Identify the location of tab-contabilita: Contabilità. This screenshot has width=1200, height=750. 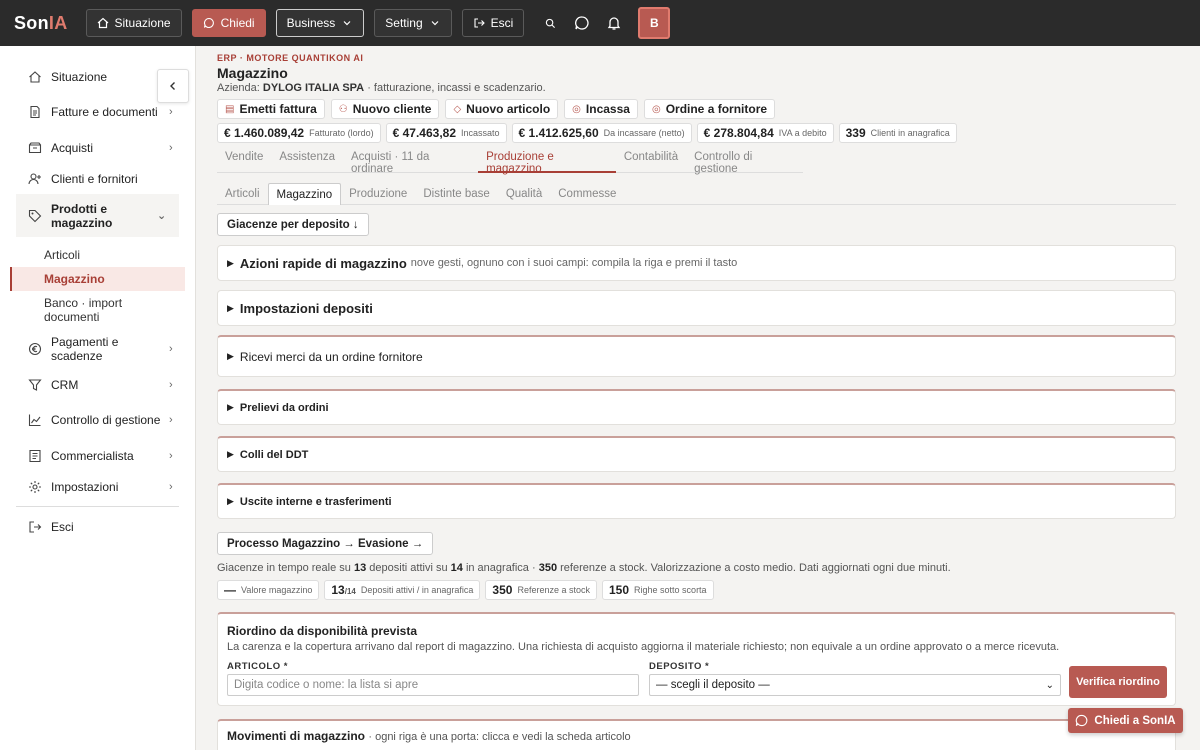
(651, 162).